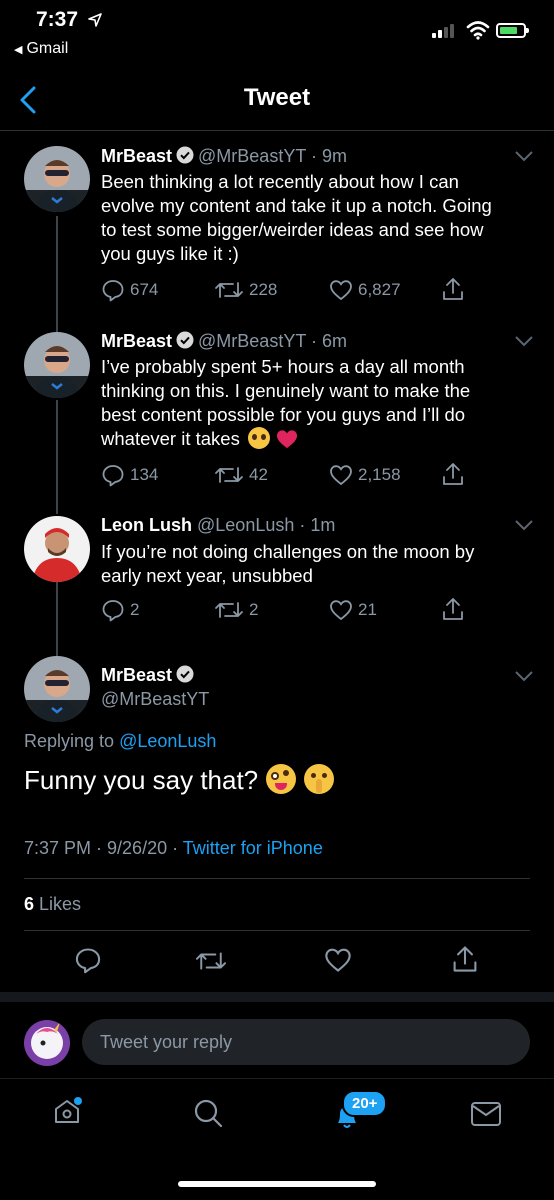 The image size is (554, 1200). What do you see at coordinates (319, 779) in the screenshot?
I see `shushing-face-emoji` at bounding box center [319, 779].